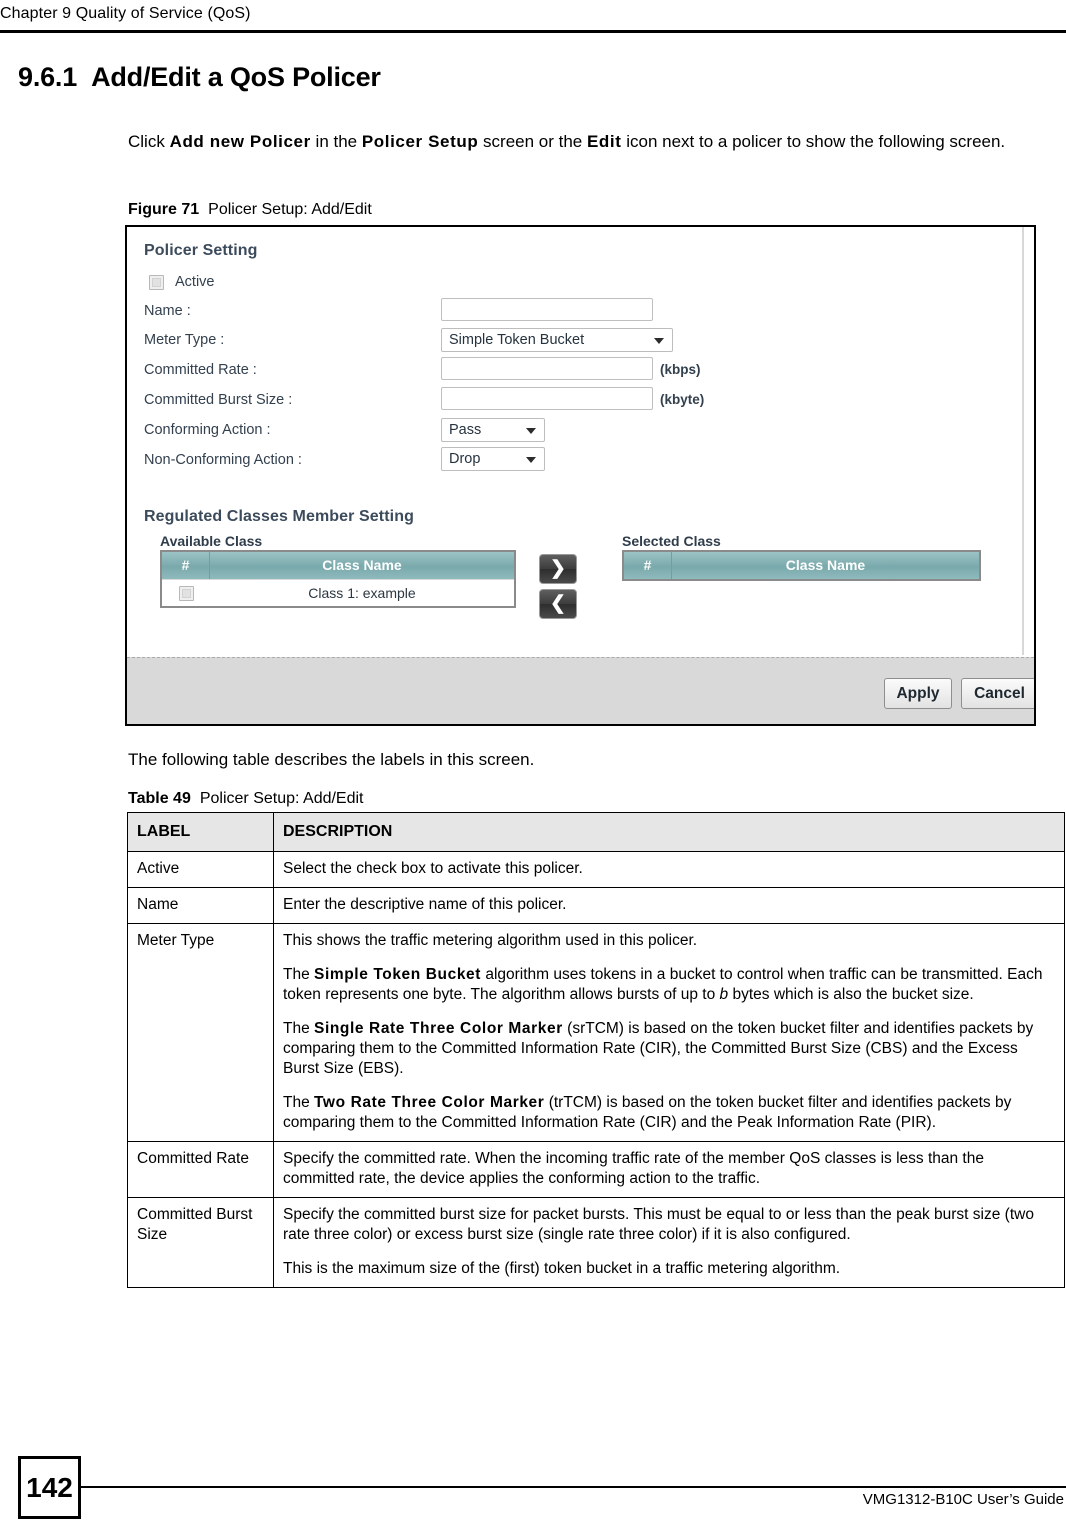 This screenshot has width=1066, height=1524. I want to click on non-conforming-action-select: Drop, so click(493, 459).